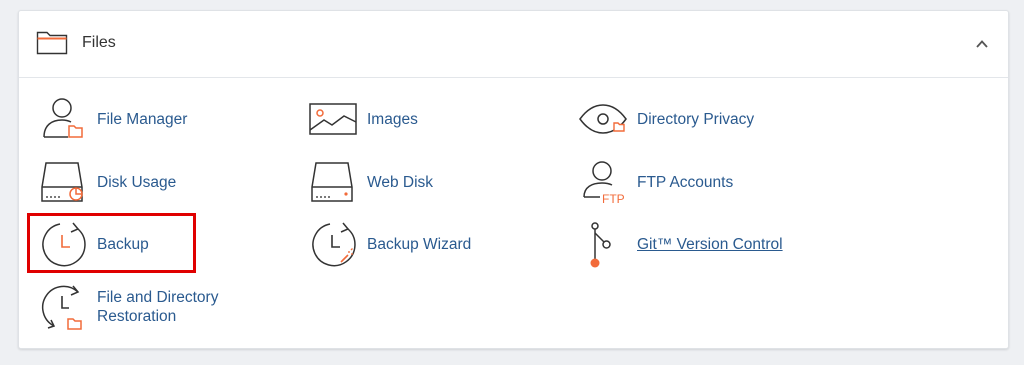 This screenshot has height=365, width=1024. Describe the element at coordinates (419, 244) in the screenshot. I see `item-label: Backup Wizard` at that location.